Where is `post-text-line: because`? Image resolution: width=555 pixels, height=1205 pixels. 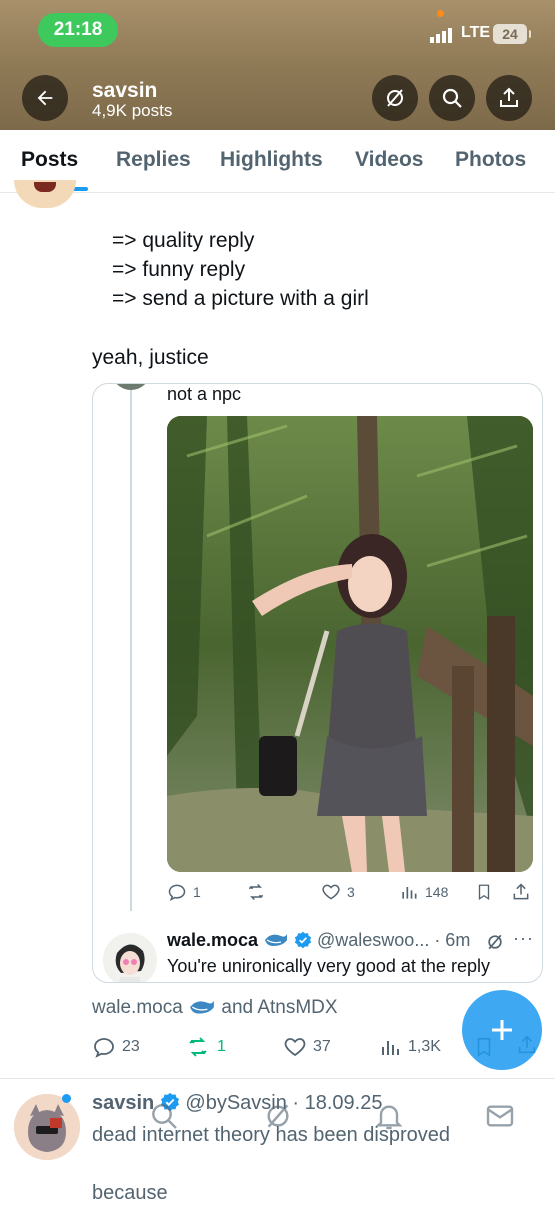
post-text-line: because is located at coordinates (130, 1193).